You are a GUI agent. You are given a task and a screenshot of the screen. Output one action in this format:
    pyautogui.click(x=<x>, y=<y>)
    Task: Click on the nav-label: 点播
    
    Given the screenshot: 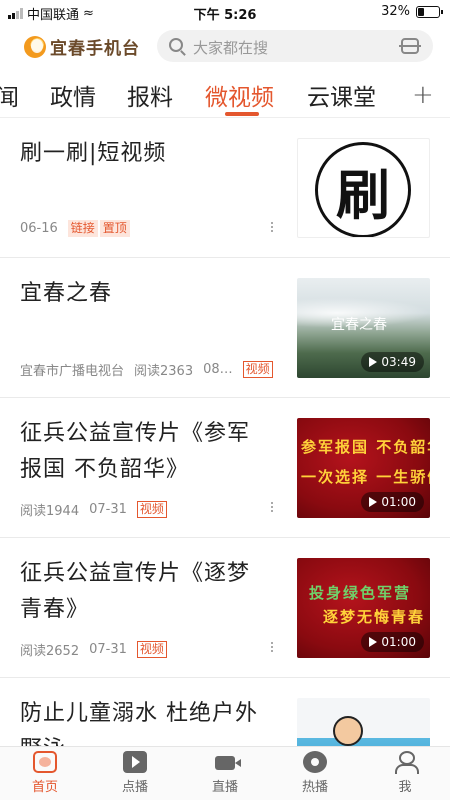 What is the action you would take?
    pyautogui.click(x=134, y=787)
    